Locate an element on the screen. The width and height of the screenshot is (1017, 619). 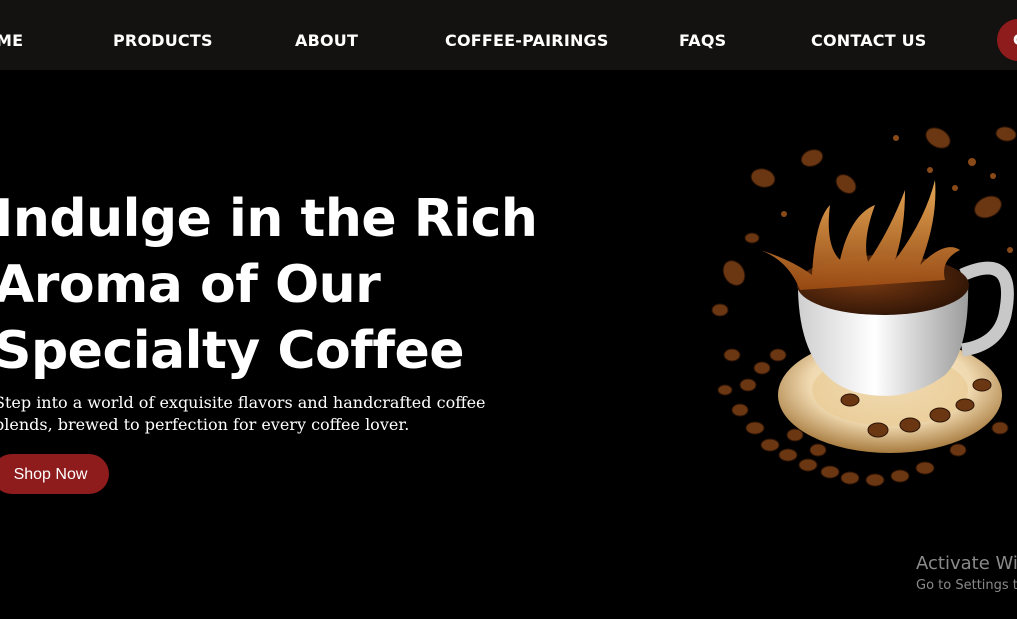
nav-link-products: PRODUCTS is located at coordinates (163, 41).